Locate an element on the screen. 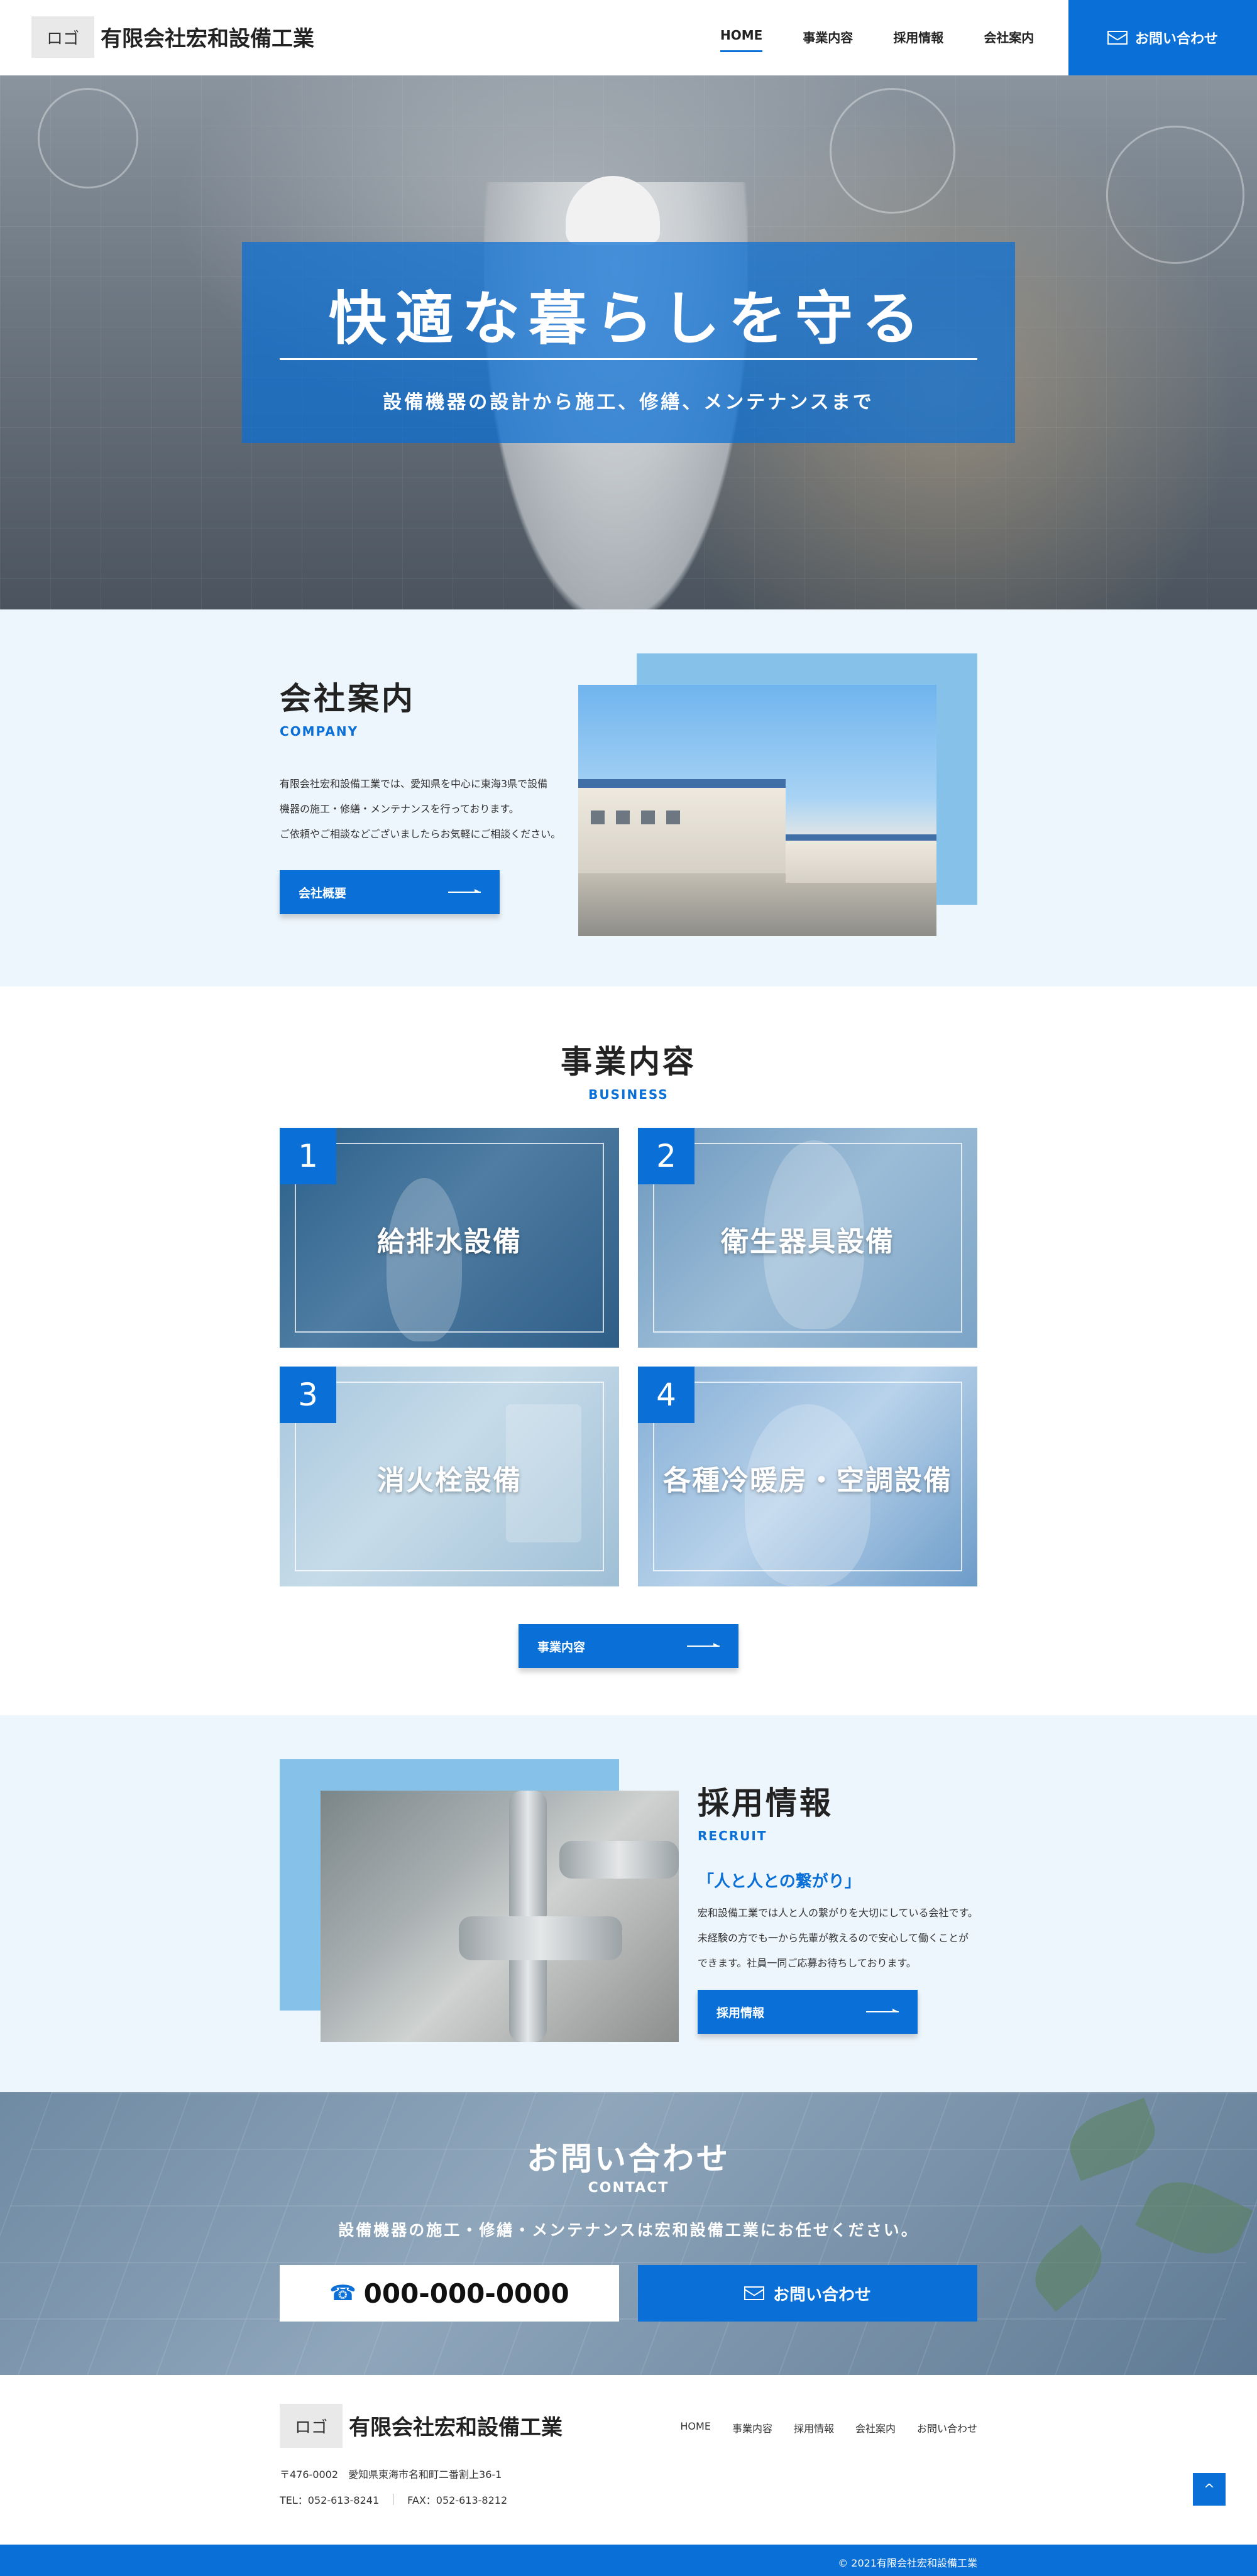 This screenshot has width=1257, height=2576. company-overview-button: 会社概要 is located at coordinates (390, 892).